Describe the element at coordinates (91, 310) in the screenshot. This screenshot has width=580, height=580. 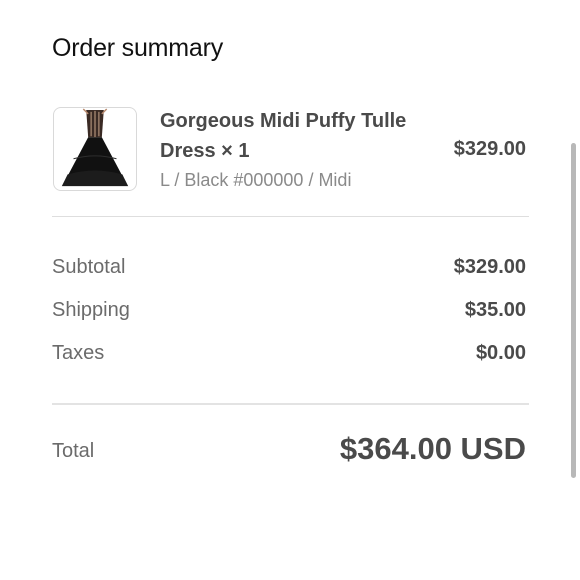
I see `shipping-label: Shipping` at that location.